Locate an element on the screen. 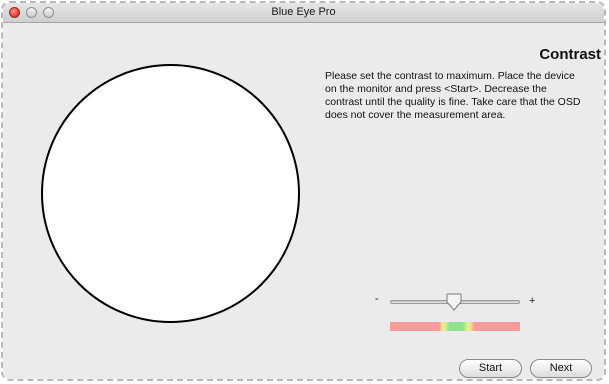 Image resolution: width=609 pixels, height=384 pixels. window-title: Blue Eye Pro is located at coordinates (303, 12).